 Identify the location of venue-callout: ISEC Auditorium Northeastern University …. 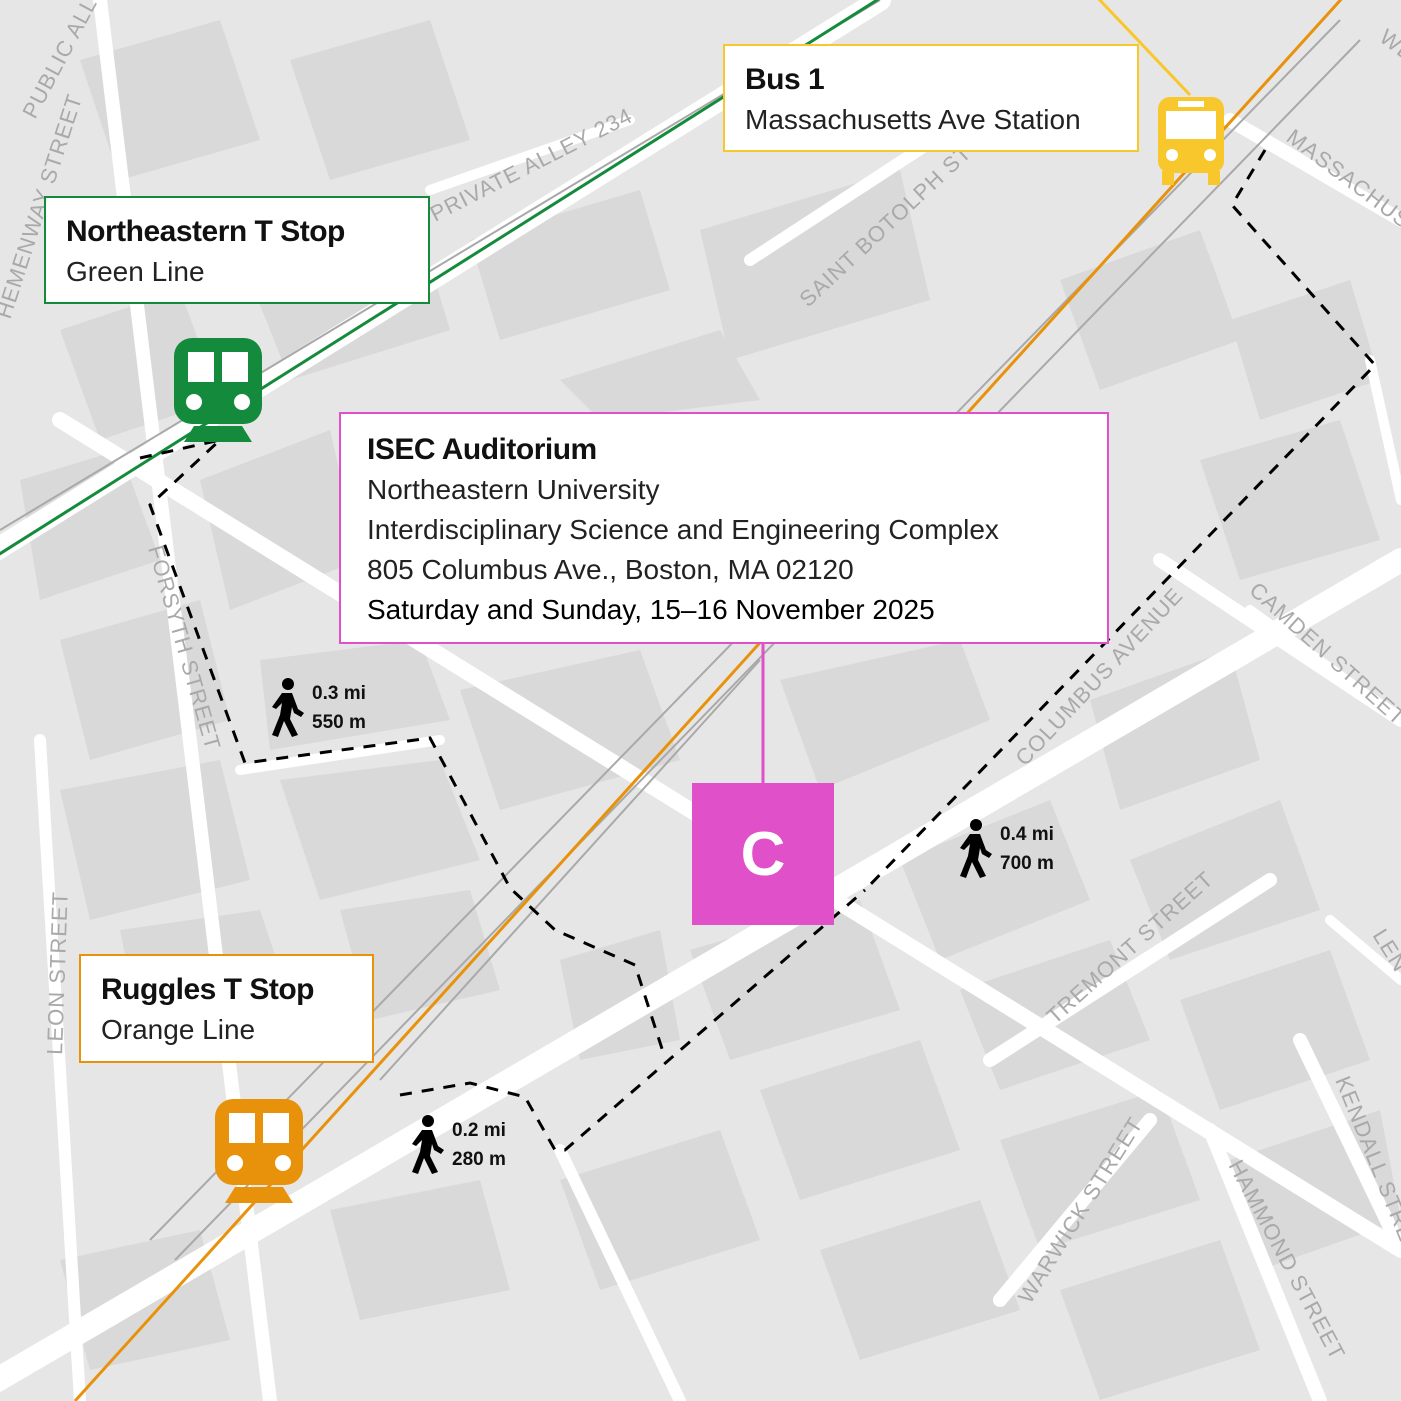
(724, 528).